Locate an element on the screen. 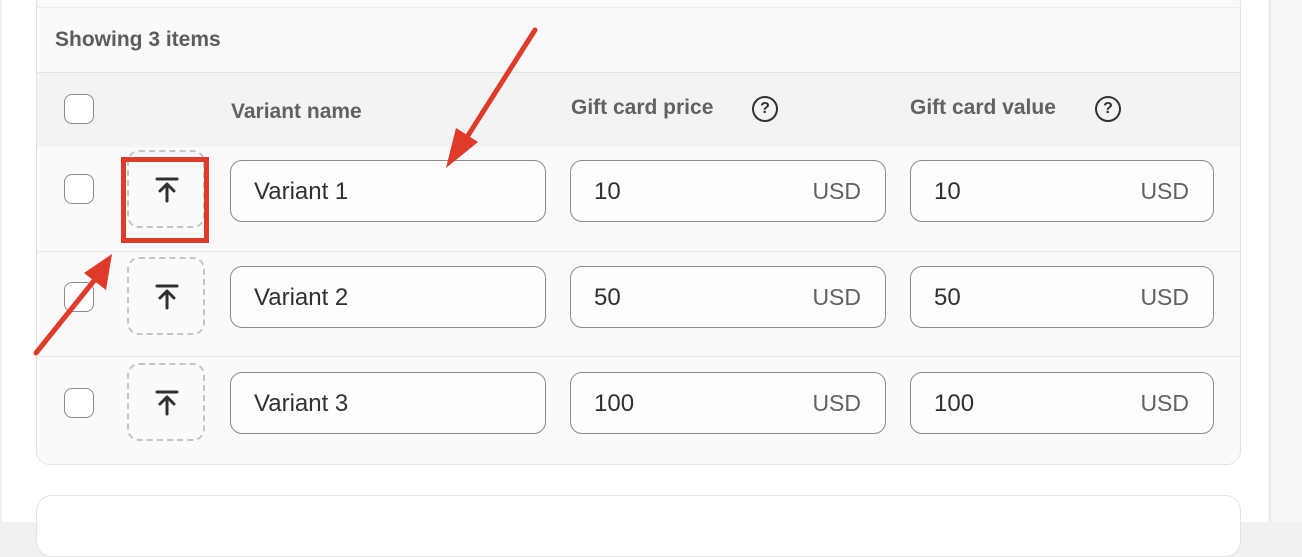 The width and height of the screenshot is (1302, 557). value-value: 10 is located at coordinates (947, 191).